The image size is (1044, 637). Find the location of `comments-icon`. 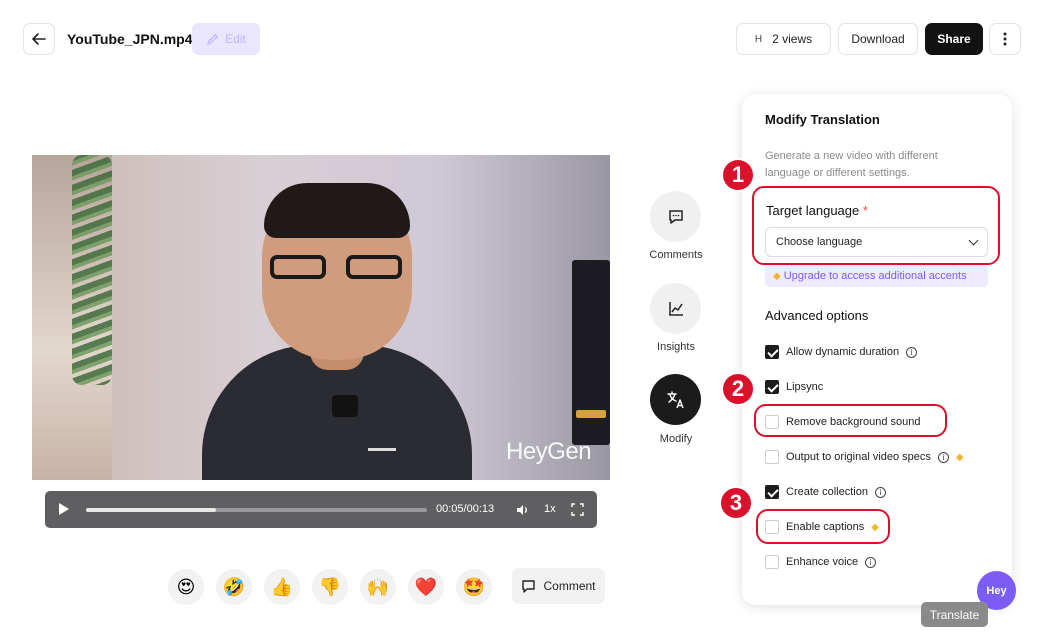

comments-icon is located at coordinates (675, 216).